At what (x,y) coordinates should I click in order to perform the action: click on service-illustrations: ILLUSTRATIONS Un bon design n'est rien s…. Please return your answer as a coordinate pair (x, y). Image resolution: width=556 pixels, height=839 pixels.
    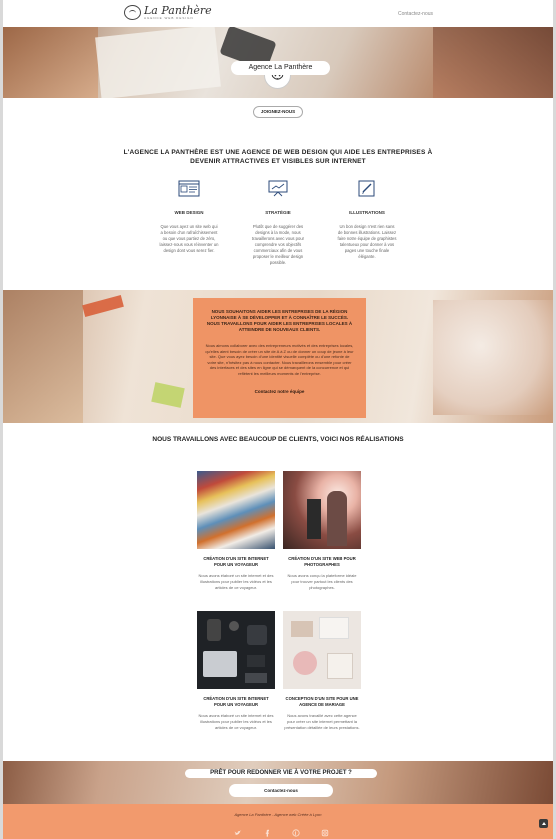
    Looking at the image, I should click on (367, 223).